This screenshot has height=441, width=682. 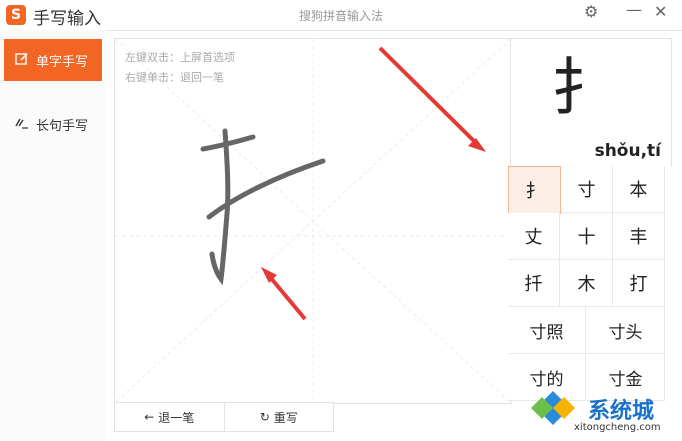 What do you see at coordinates (534, 190) in the screenshot?
I see `candidate-cell: 扌` at bounding box center [534, 190].